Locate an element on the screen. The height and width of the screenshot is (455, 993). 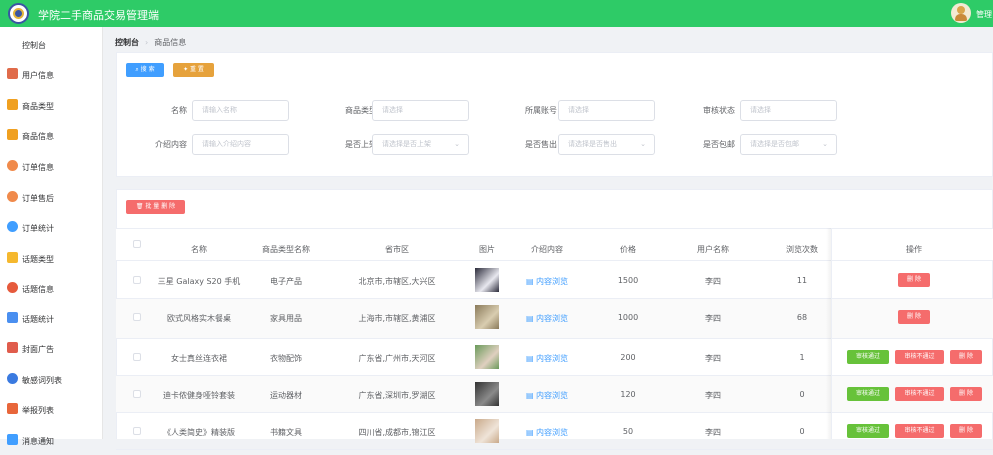
sidebar-item: 封面广告 is located at coordinates (51, 348).